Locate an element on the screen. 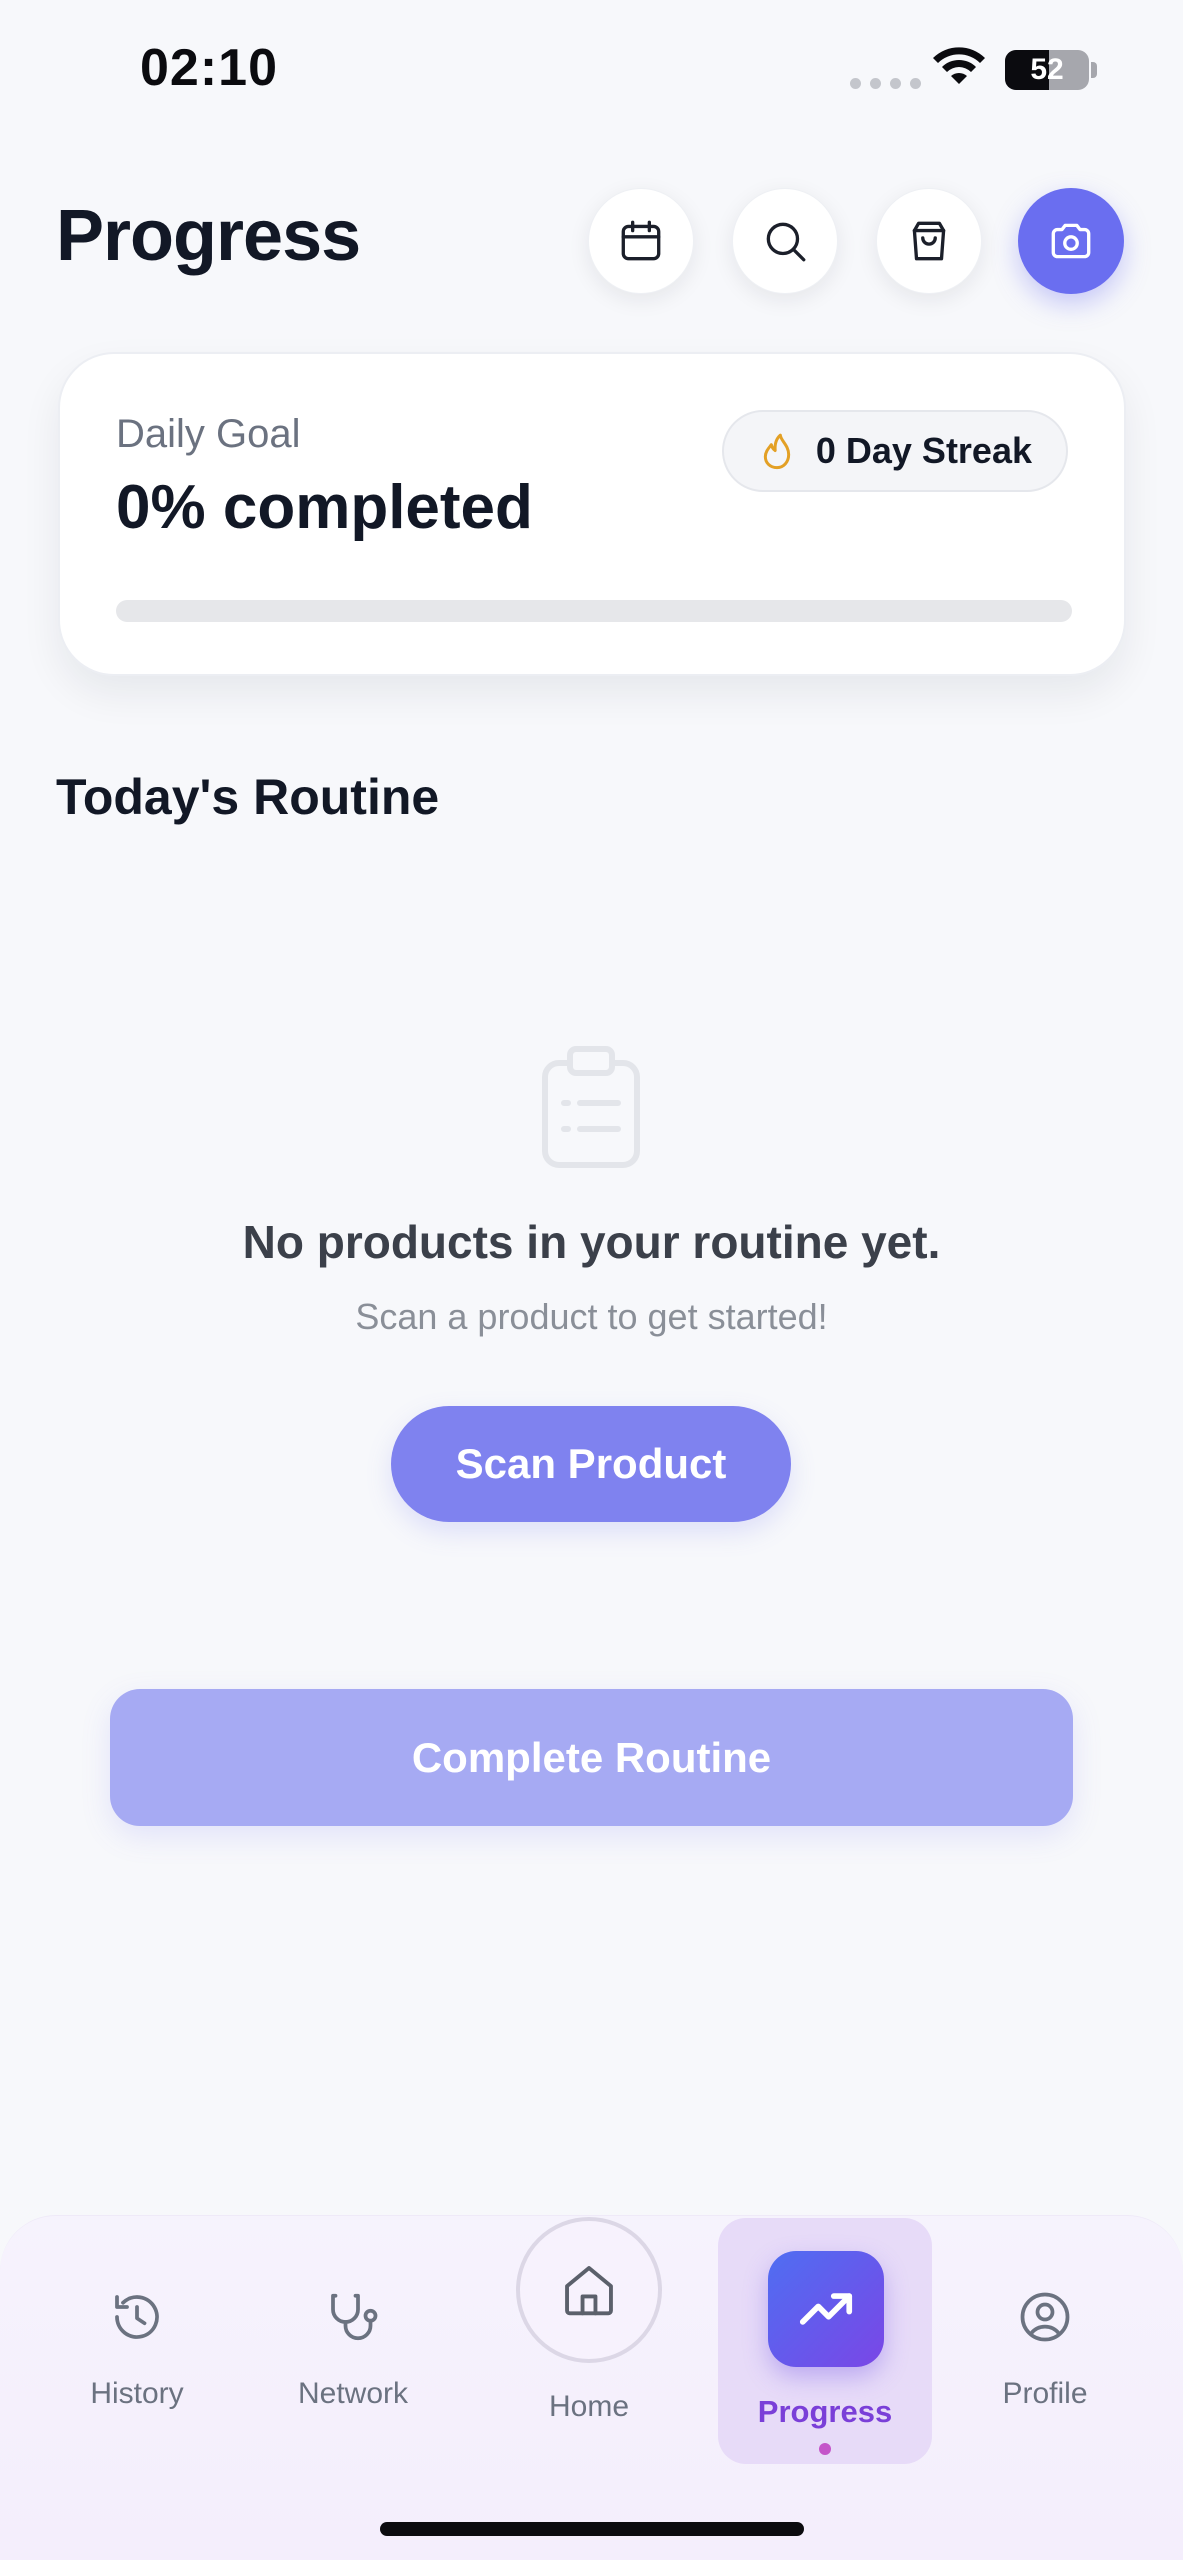 Image resolution: width=1183 pixels, height=2560 pixels. nav-item-home is located at coordinates (589, 2290).